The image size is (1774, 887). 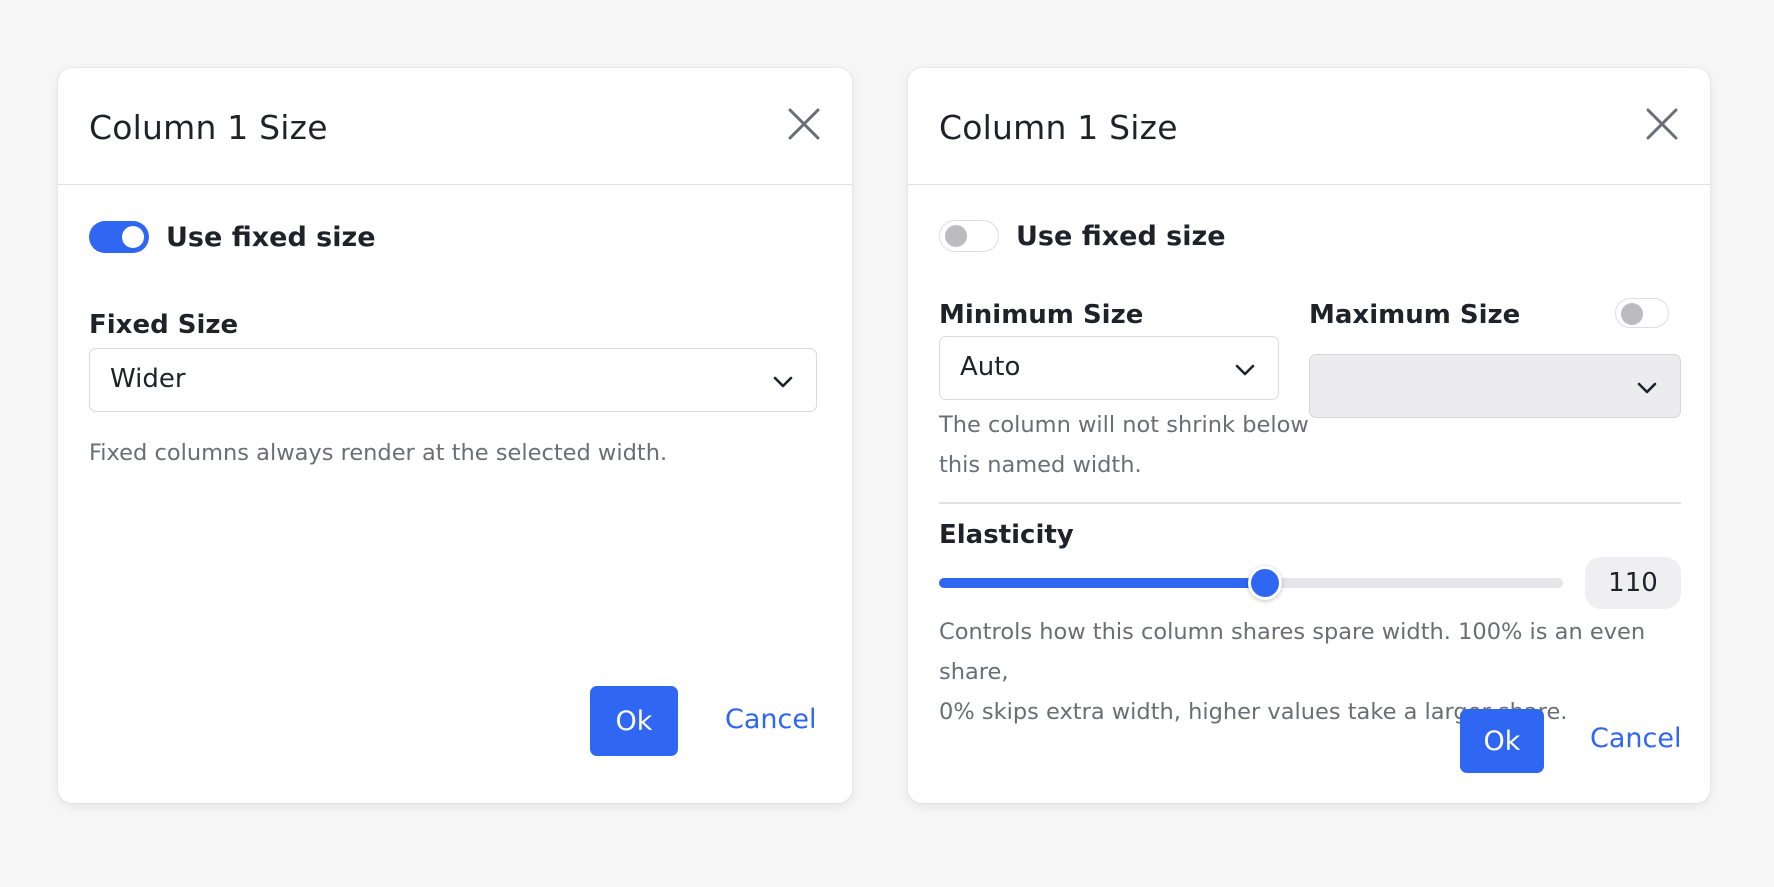 I want to click on minimum-size-help-line: this named width., so click(x=1040, y=465).